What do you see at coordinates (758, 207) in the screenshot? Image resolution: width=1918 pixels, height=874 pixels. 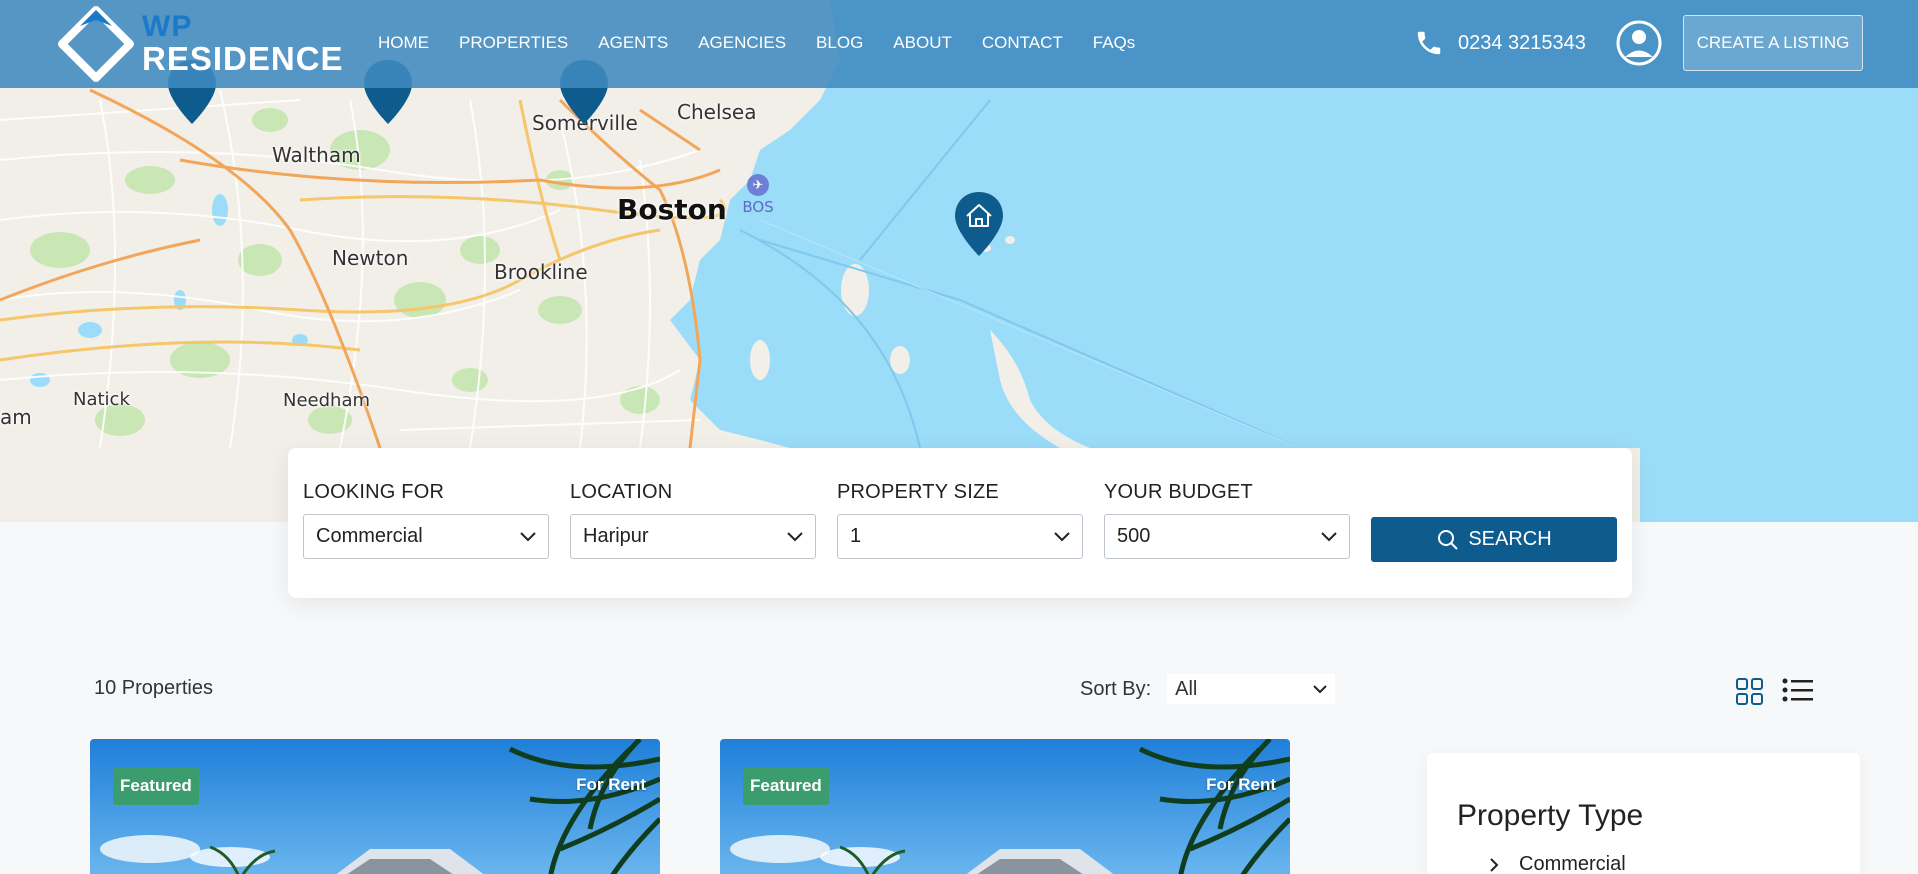 I see `airport-code: BOS` at bounding box center [758, 207].